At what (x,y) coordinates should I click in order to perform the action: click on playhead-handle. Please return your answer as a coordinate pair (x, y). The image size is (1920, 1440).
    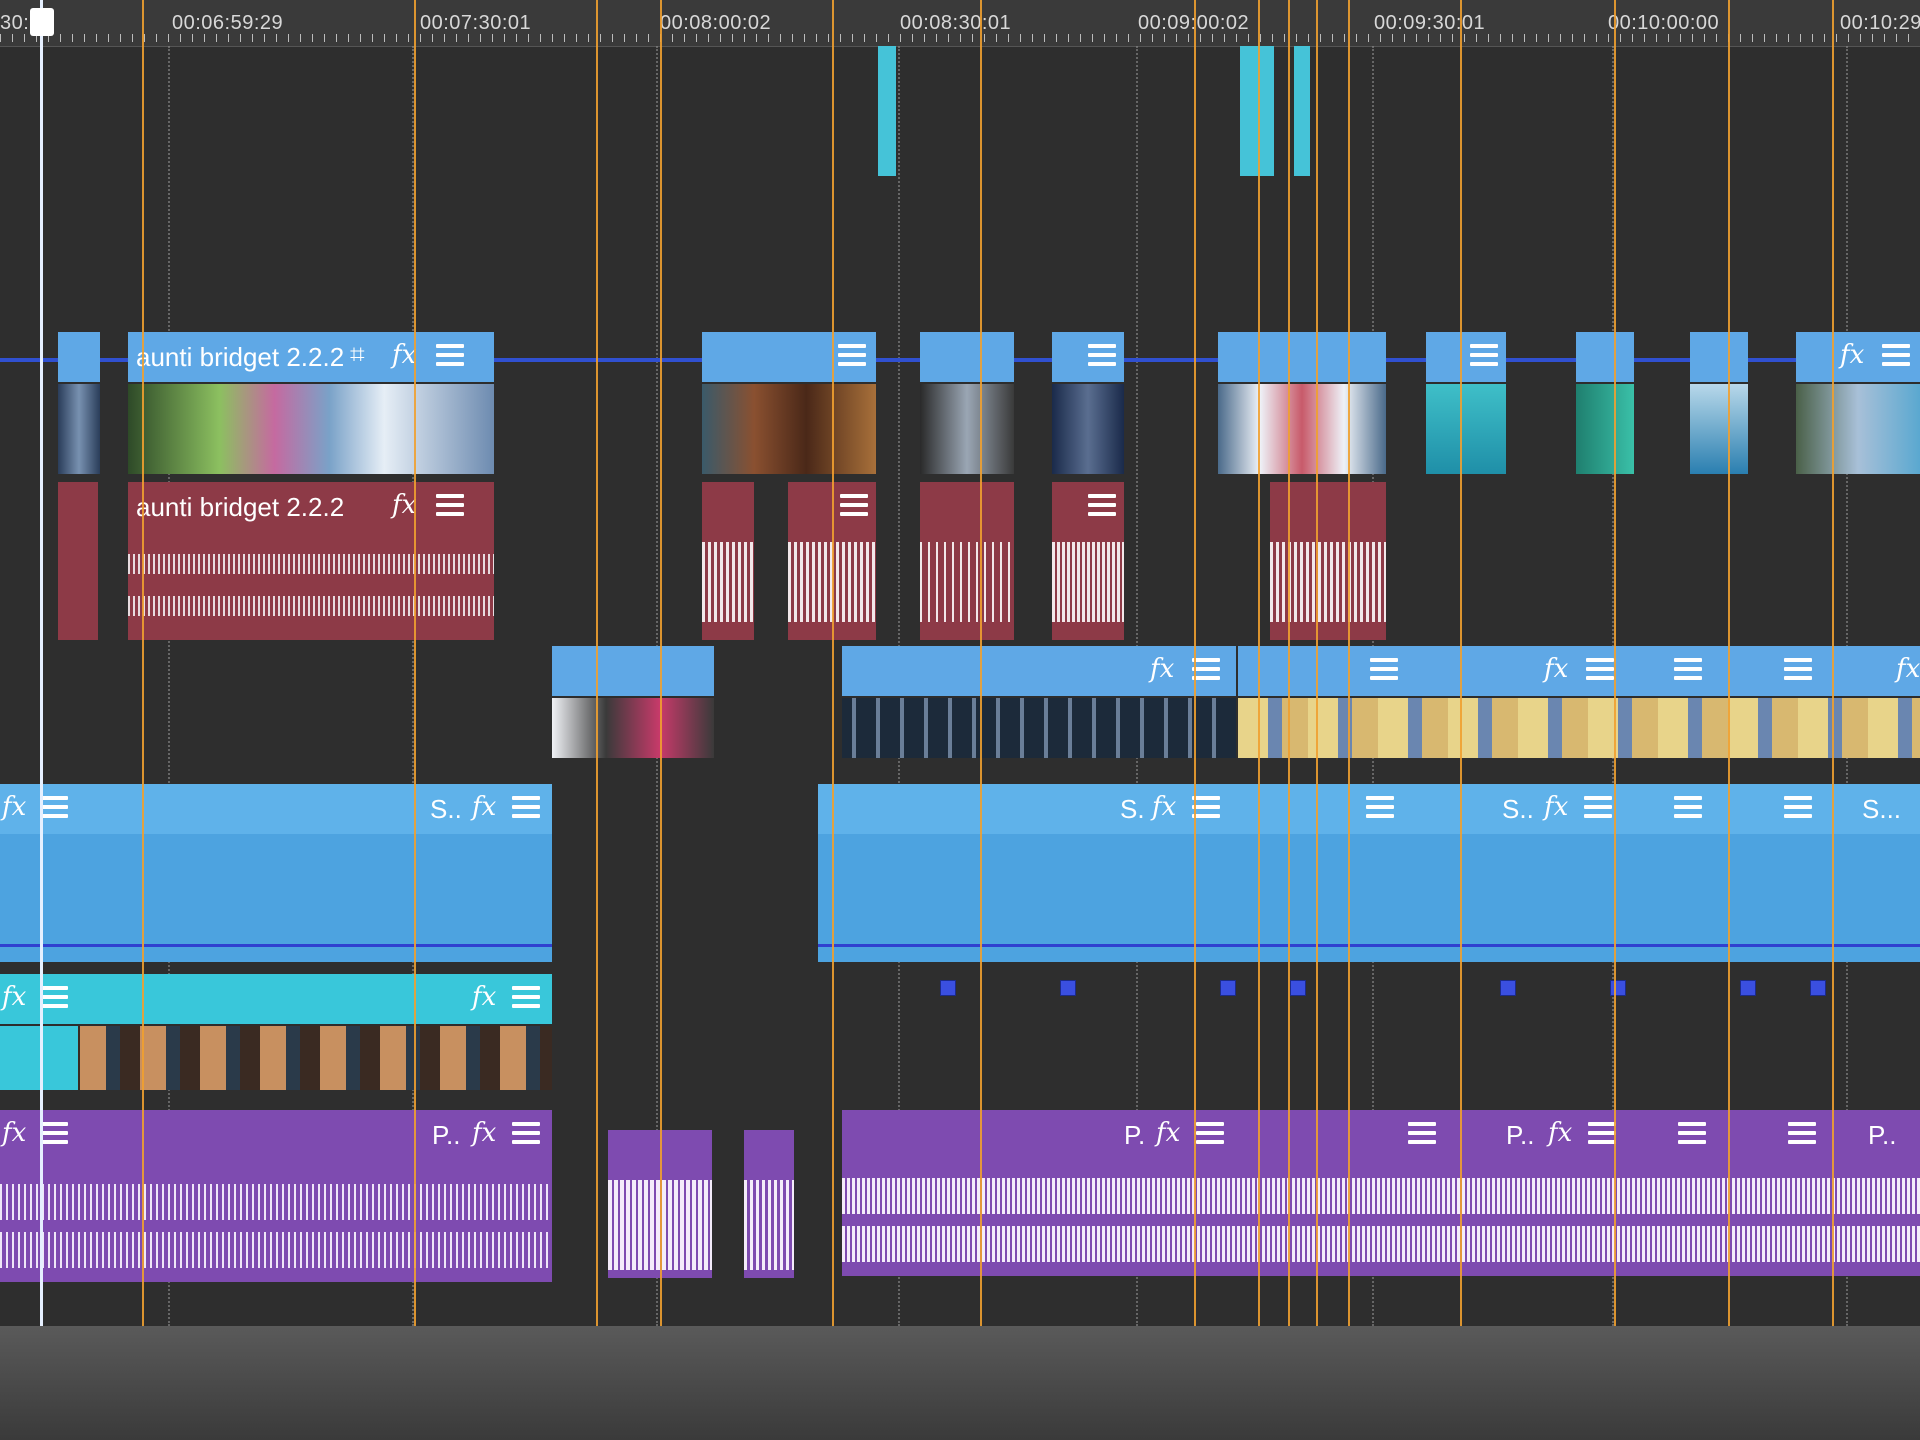
    Looking at the image, I should click on (42, 22).